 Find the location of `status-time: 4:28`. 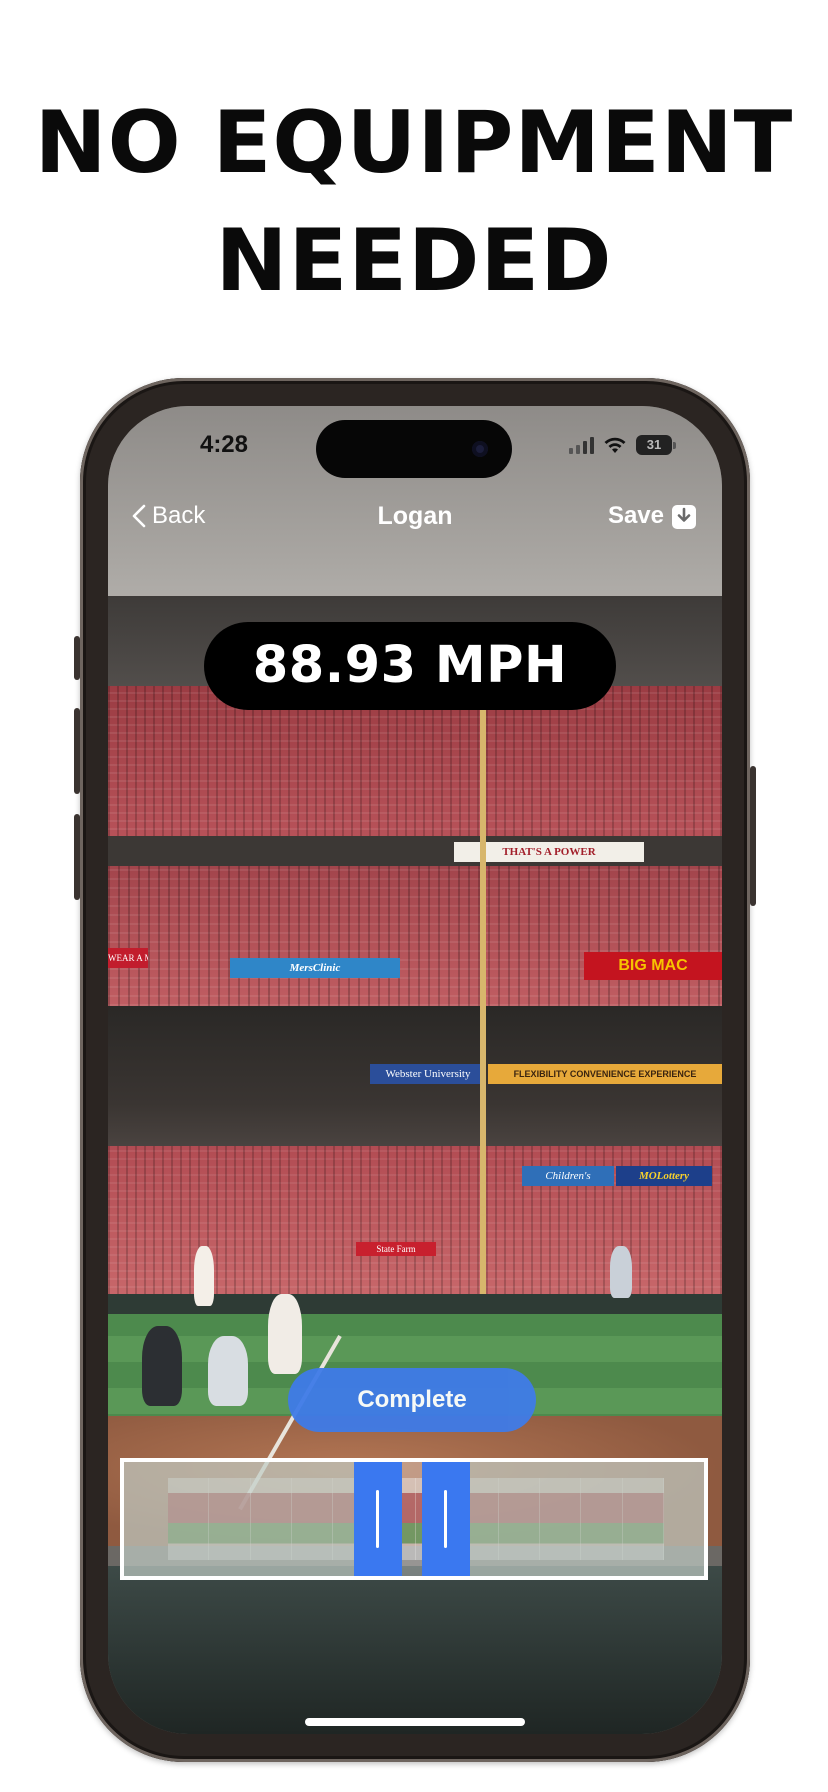

status-time: 4:28 is located at coordinates (224, 444).